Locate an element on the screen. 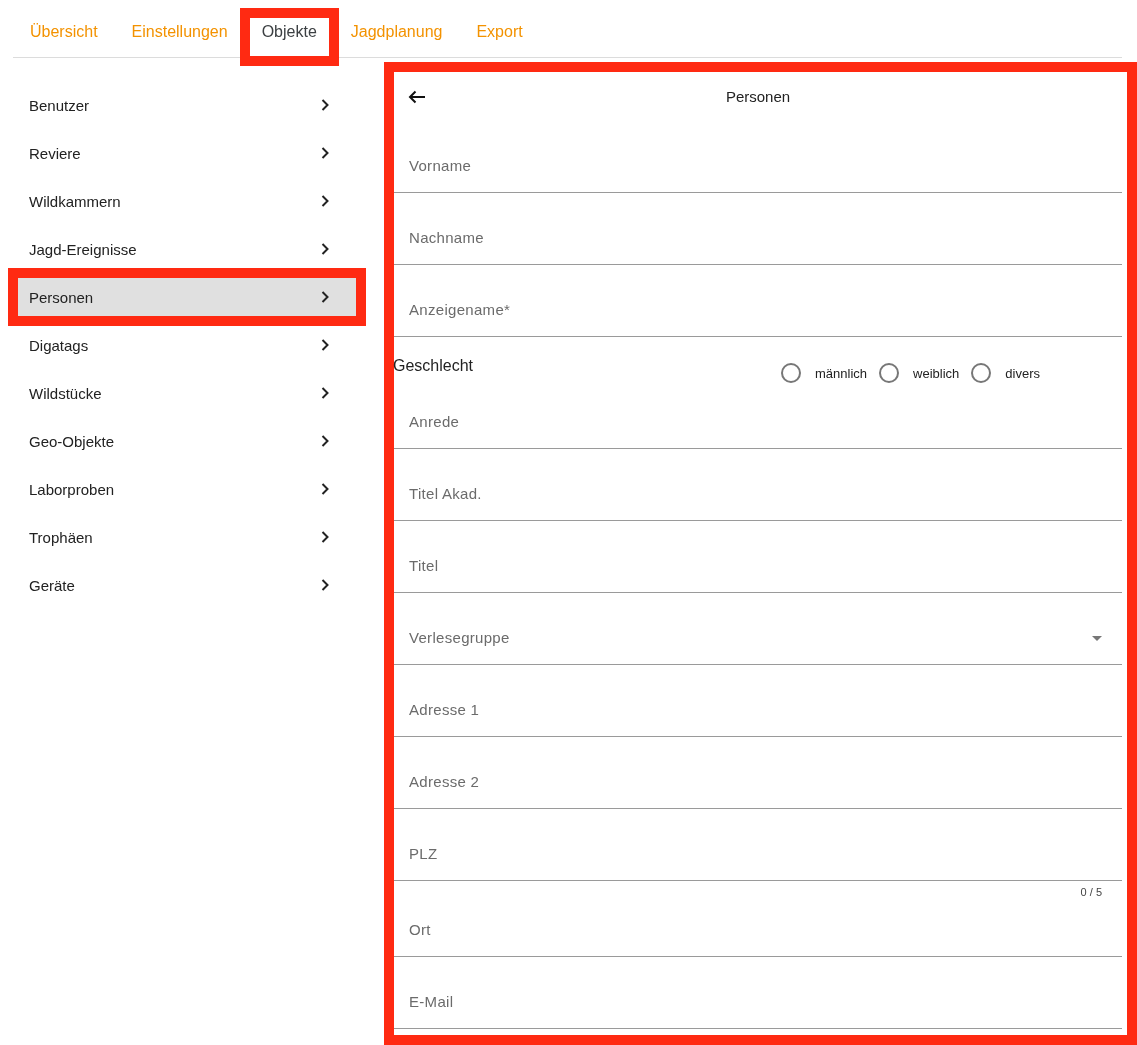 This screenshot has width=1137, height=1045. character-counter: 0 / 5 is located at coordinates (1091, 892).